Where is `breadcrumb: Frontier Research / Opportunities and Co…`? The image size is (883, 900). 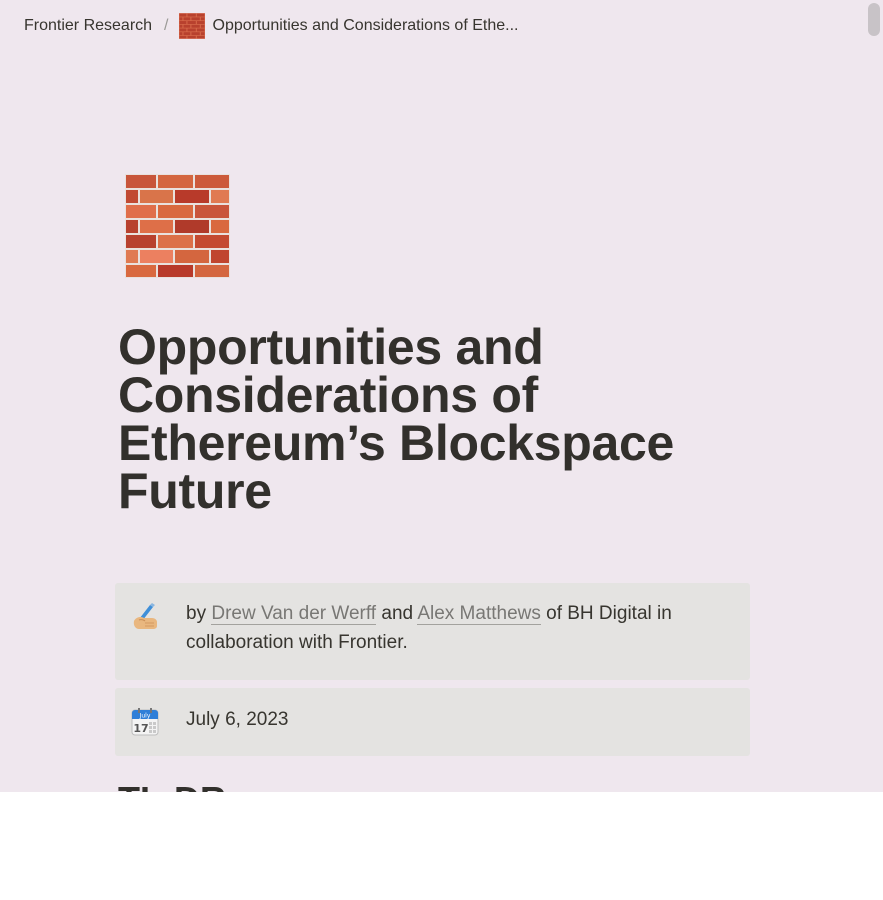
breadcrumb: Frontier Research / Opportunities and Co… is located at coordinates (271, 26).